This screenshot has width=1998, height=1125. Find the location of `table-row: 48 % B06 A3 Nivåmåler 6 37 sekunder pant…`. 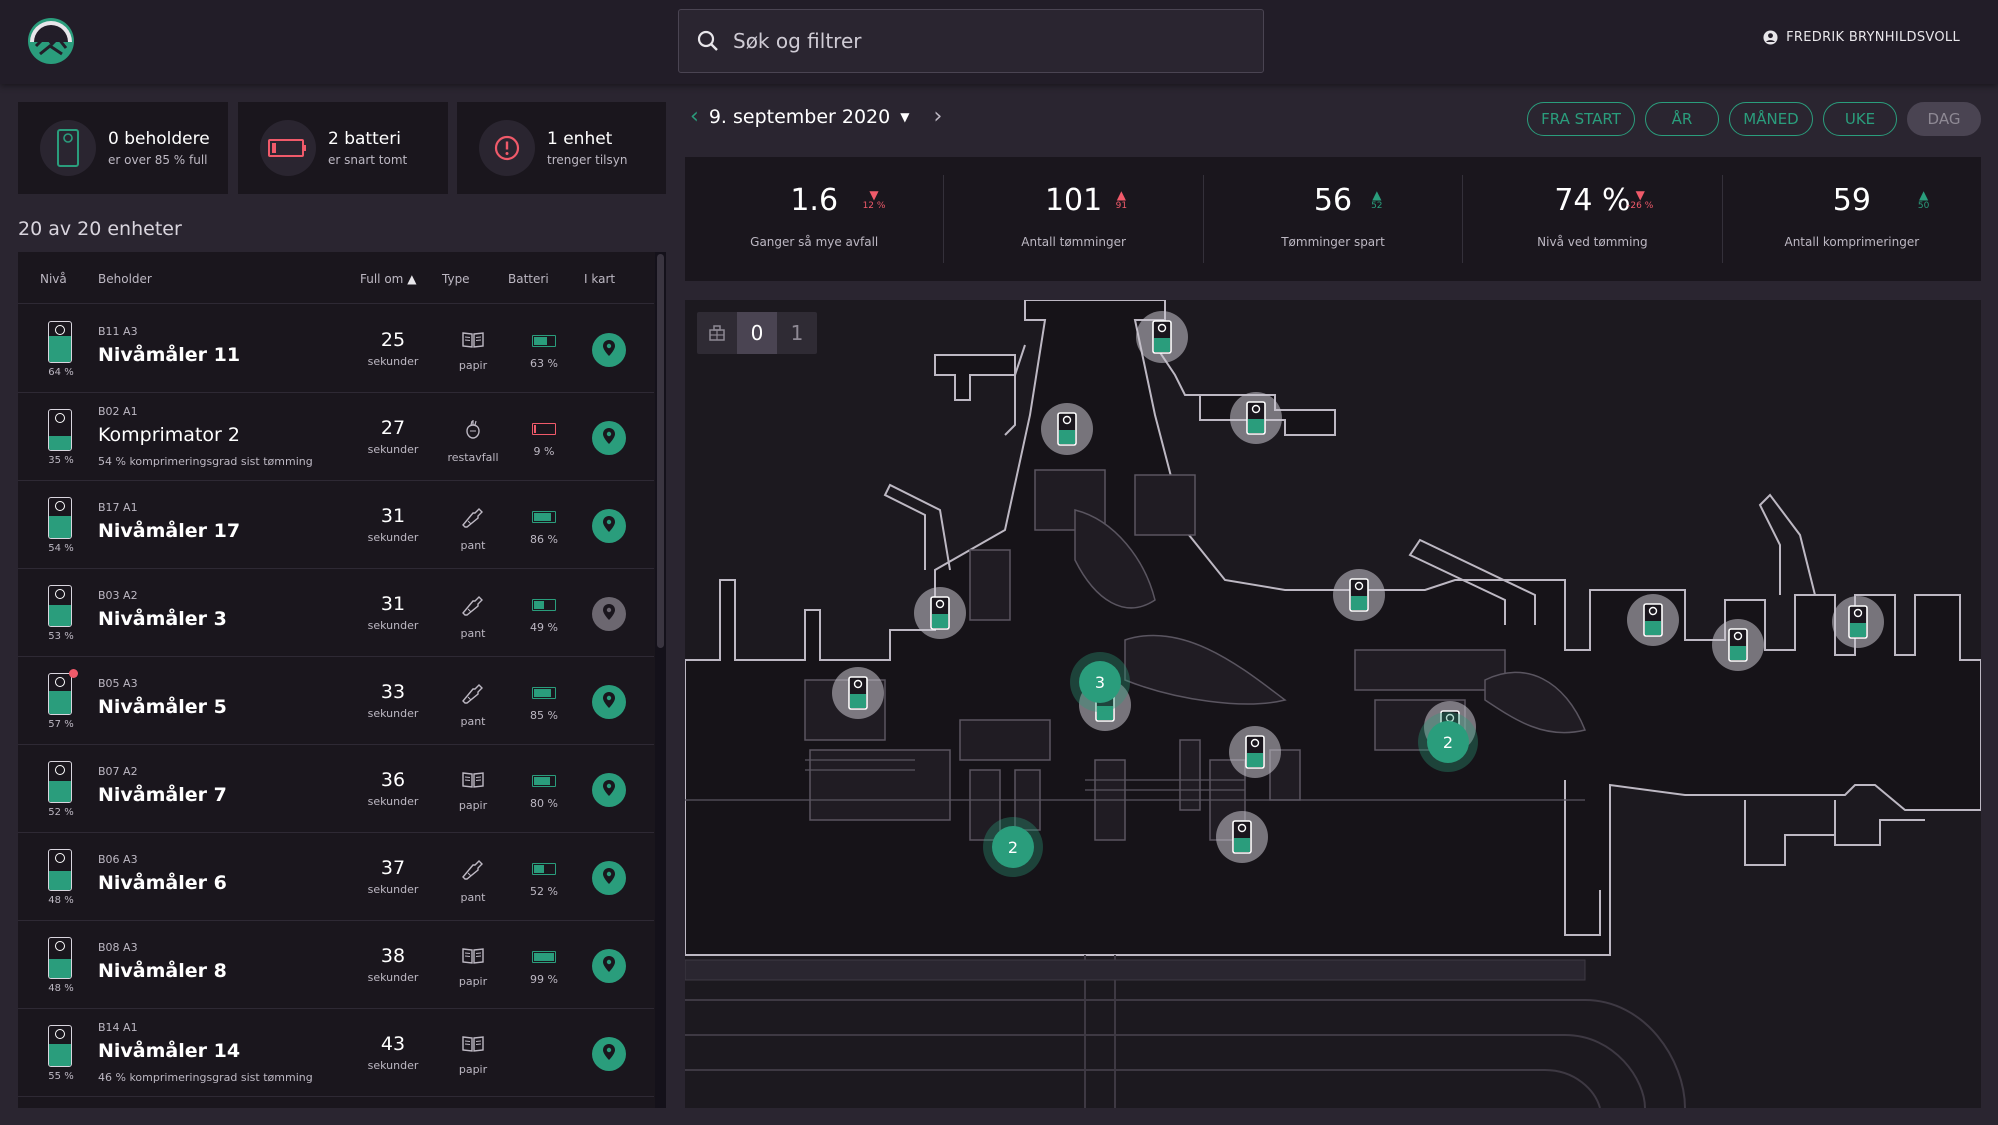

table-row: 48 % B06 A3 Nivåmåler 6 37 sekunder pant… is located at coordinates (336, 877).